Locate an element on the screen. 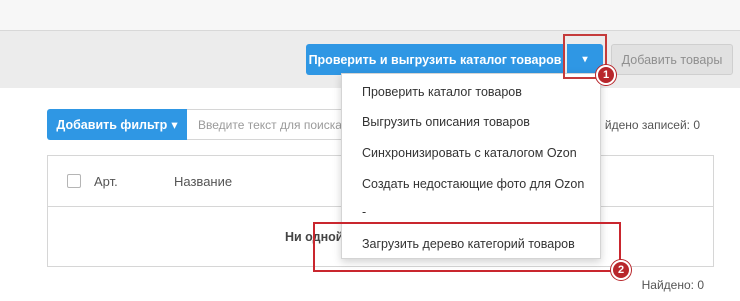 The height and width of the screenshot is (301, 740). export-catalog-button: Проверить и выгрузить каталог товаров is located at coordinates (435, 59).